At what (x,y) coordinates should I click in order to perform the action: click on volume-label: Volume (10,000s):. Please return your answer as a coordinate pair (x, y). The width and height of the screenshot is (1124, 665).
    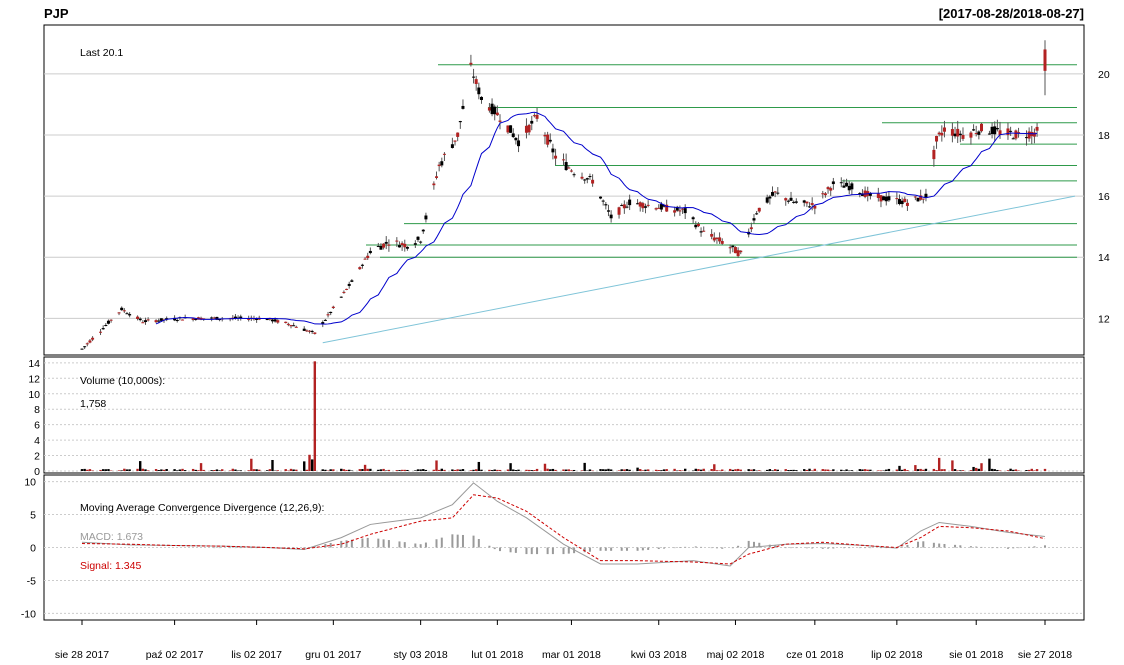
    Looking at the image, I should click on (122, 381).